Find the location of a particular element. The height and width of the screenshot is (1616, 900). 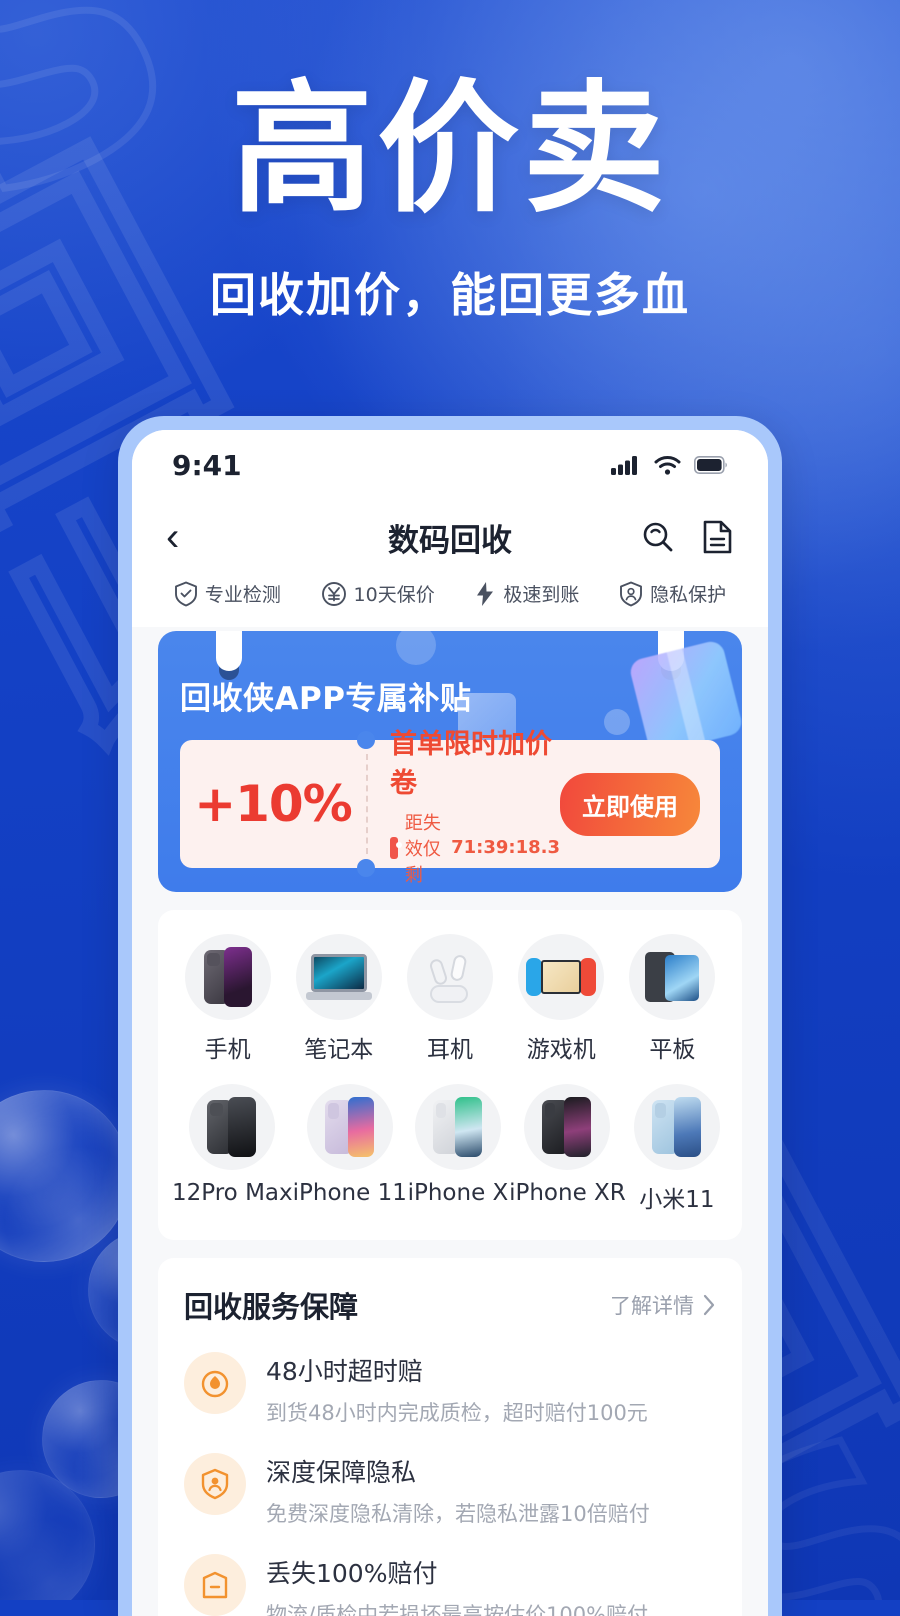

hero-subtitle: 回收加价，能回更多血 is located at coordinates (450, 294).